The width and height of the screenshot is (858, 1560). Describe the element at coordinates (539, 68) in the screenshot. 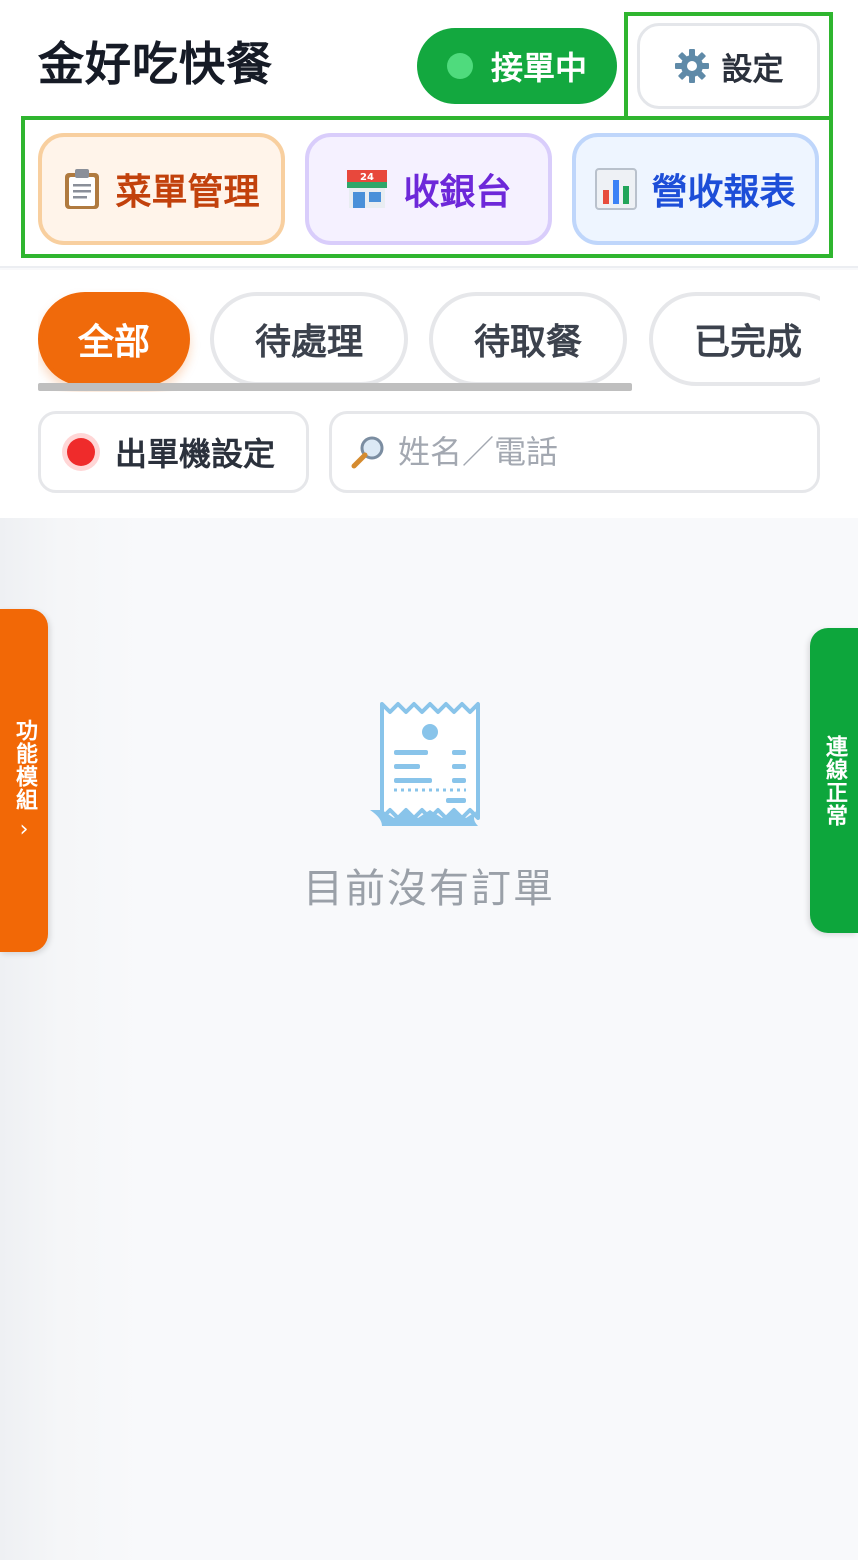

I see `status-label: 接單中` at that location.